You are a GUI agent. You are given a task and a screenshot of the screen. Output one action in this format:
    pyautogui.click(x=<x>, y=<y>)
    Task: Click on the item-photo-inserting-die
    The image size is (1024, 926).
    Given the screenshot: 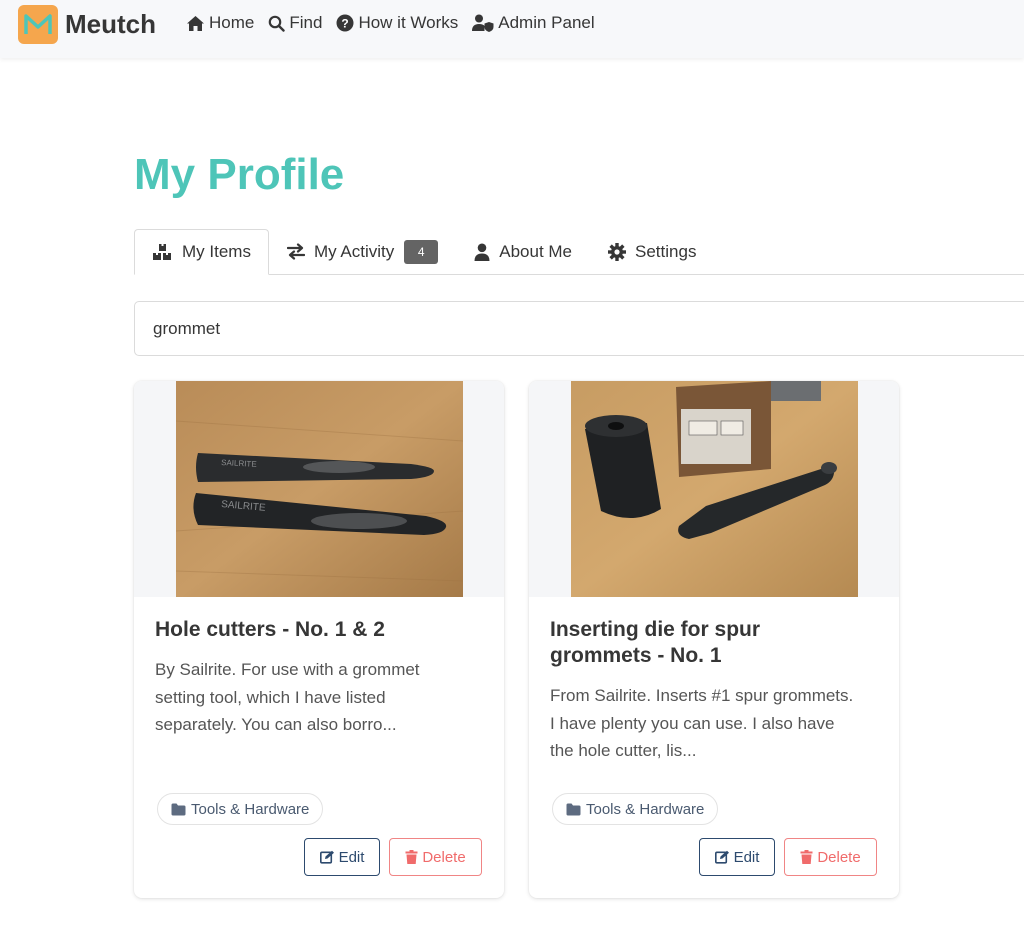 What is the action you would take?
    pyautogui.click(x=714, y=489)
    